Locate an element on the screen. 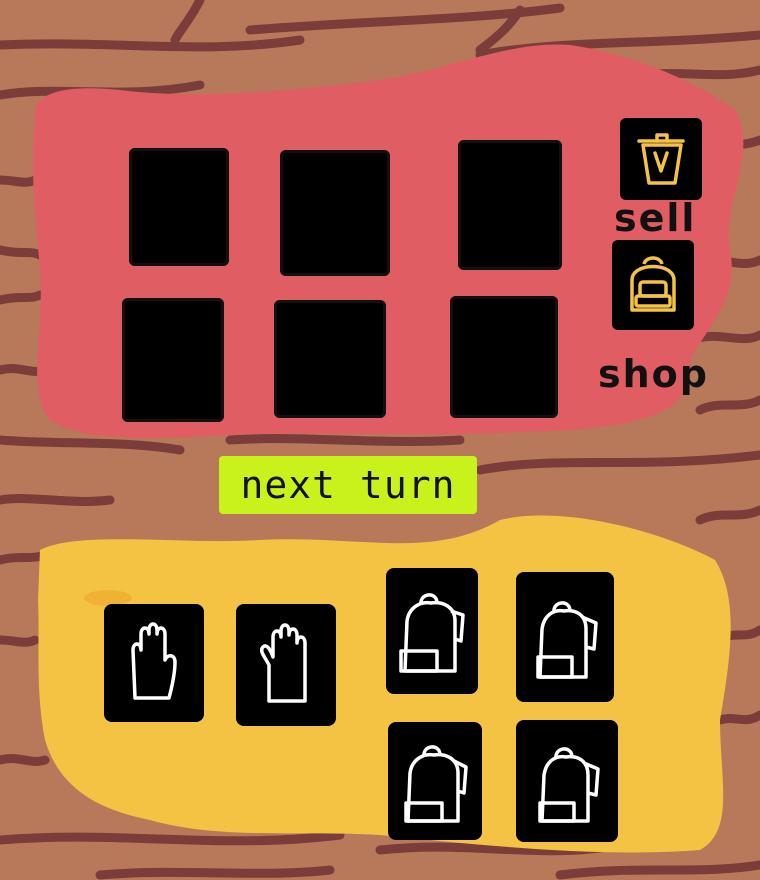 This screenshot has width=760, height=880. shop-button is located at coordinates (653, 285).